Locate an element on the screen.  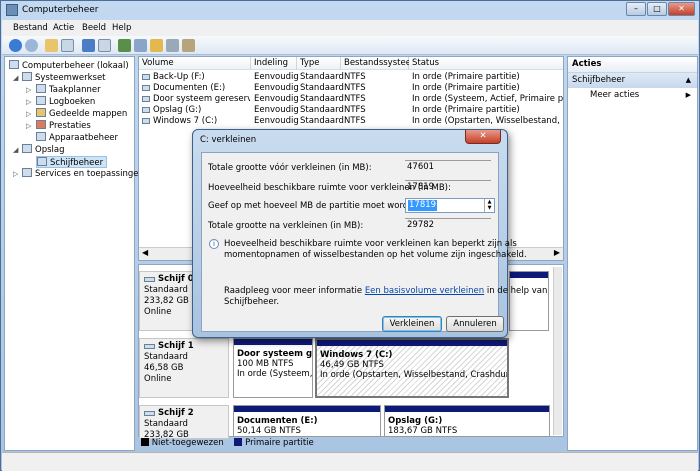
collapse-up-icon: ▲ is located at coordinates (688, 80).